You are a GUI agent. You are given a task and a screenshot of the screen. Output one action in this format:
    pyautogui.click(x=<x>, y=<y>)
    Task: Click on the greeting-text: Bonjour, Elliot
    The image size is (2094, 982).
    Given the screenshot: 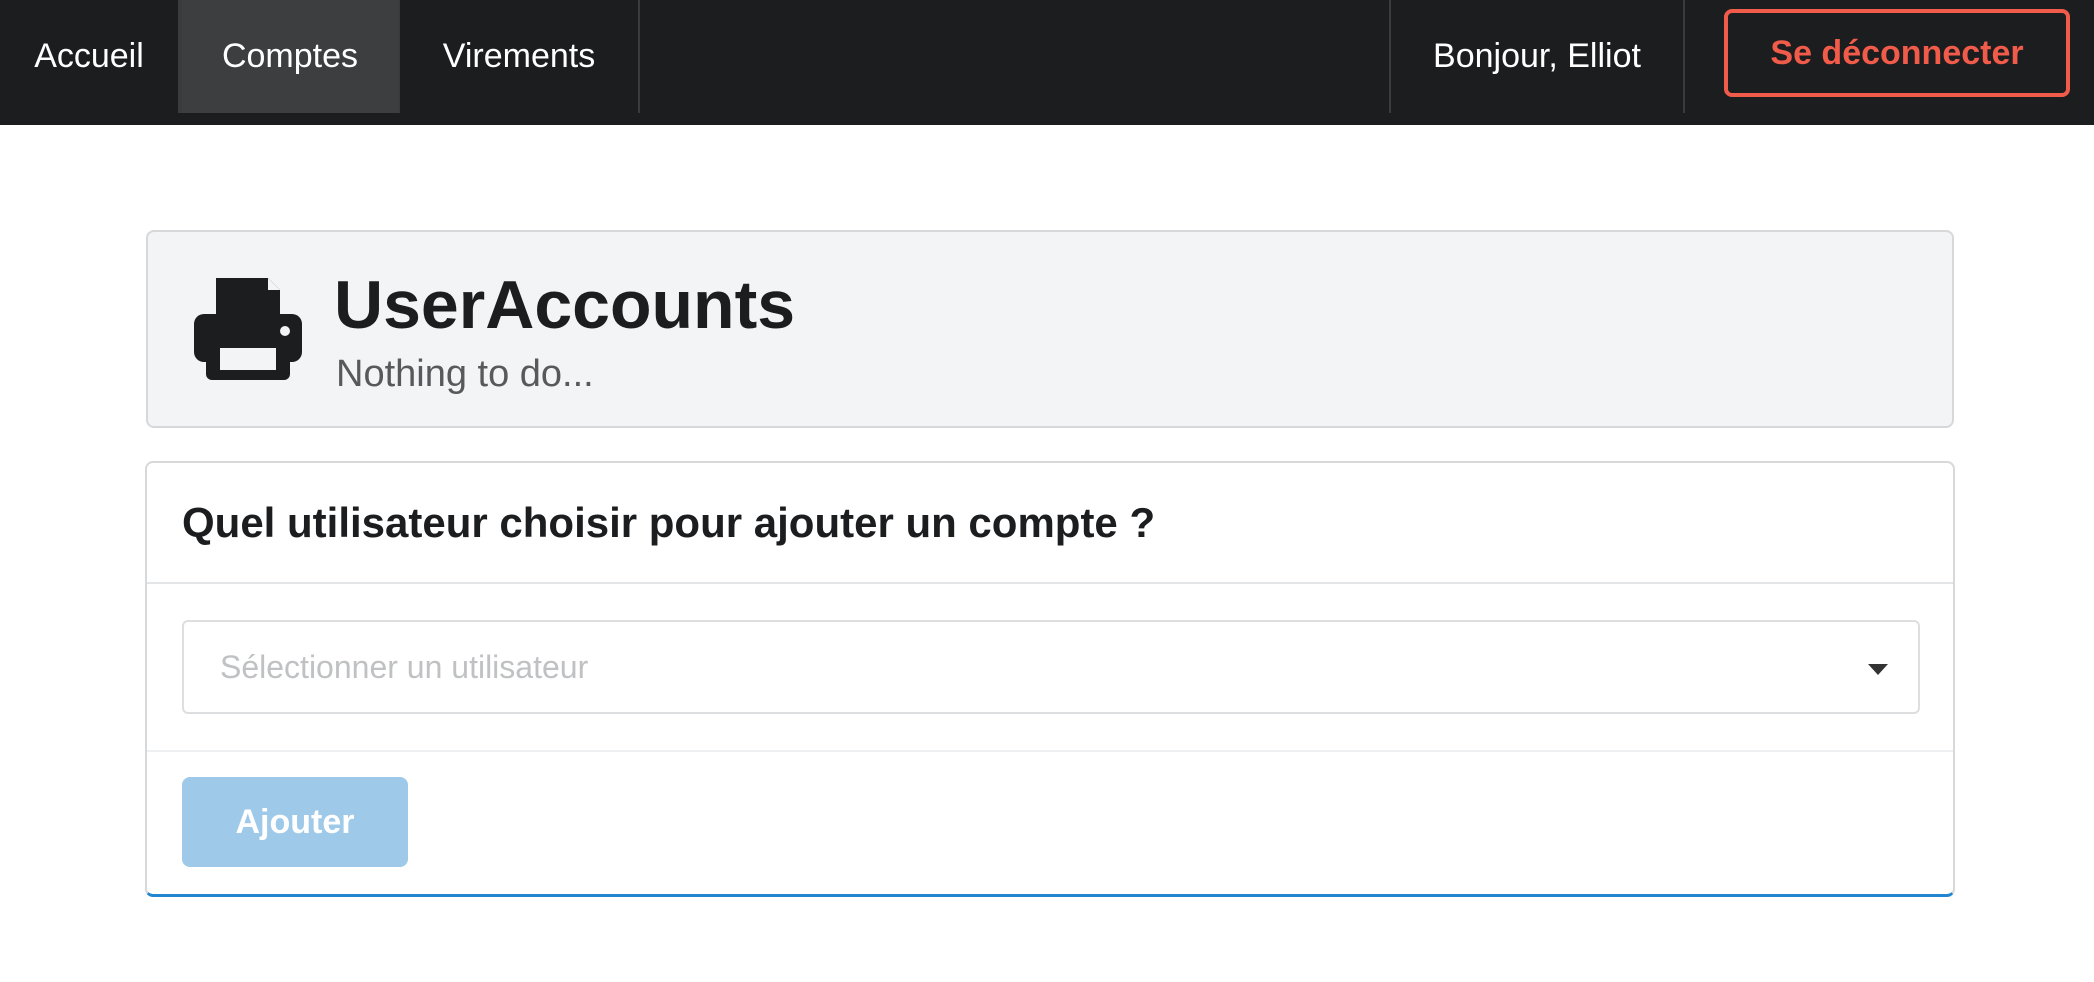 What is the action you would take?
    pyautogui.click(x=1537, y=56)
    